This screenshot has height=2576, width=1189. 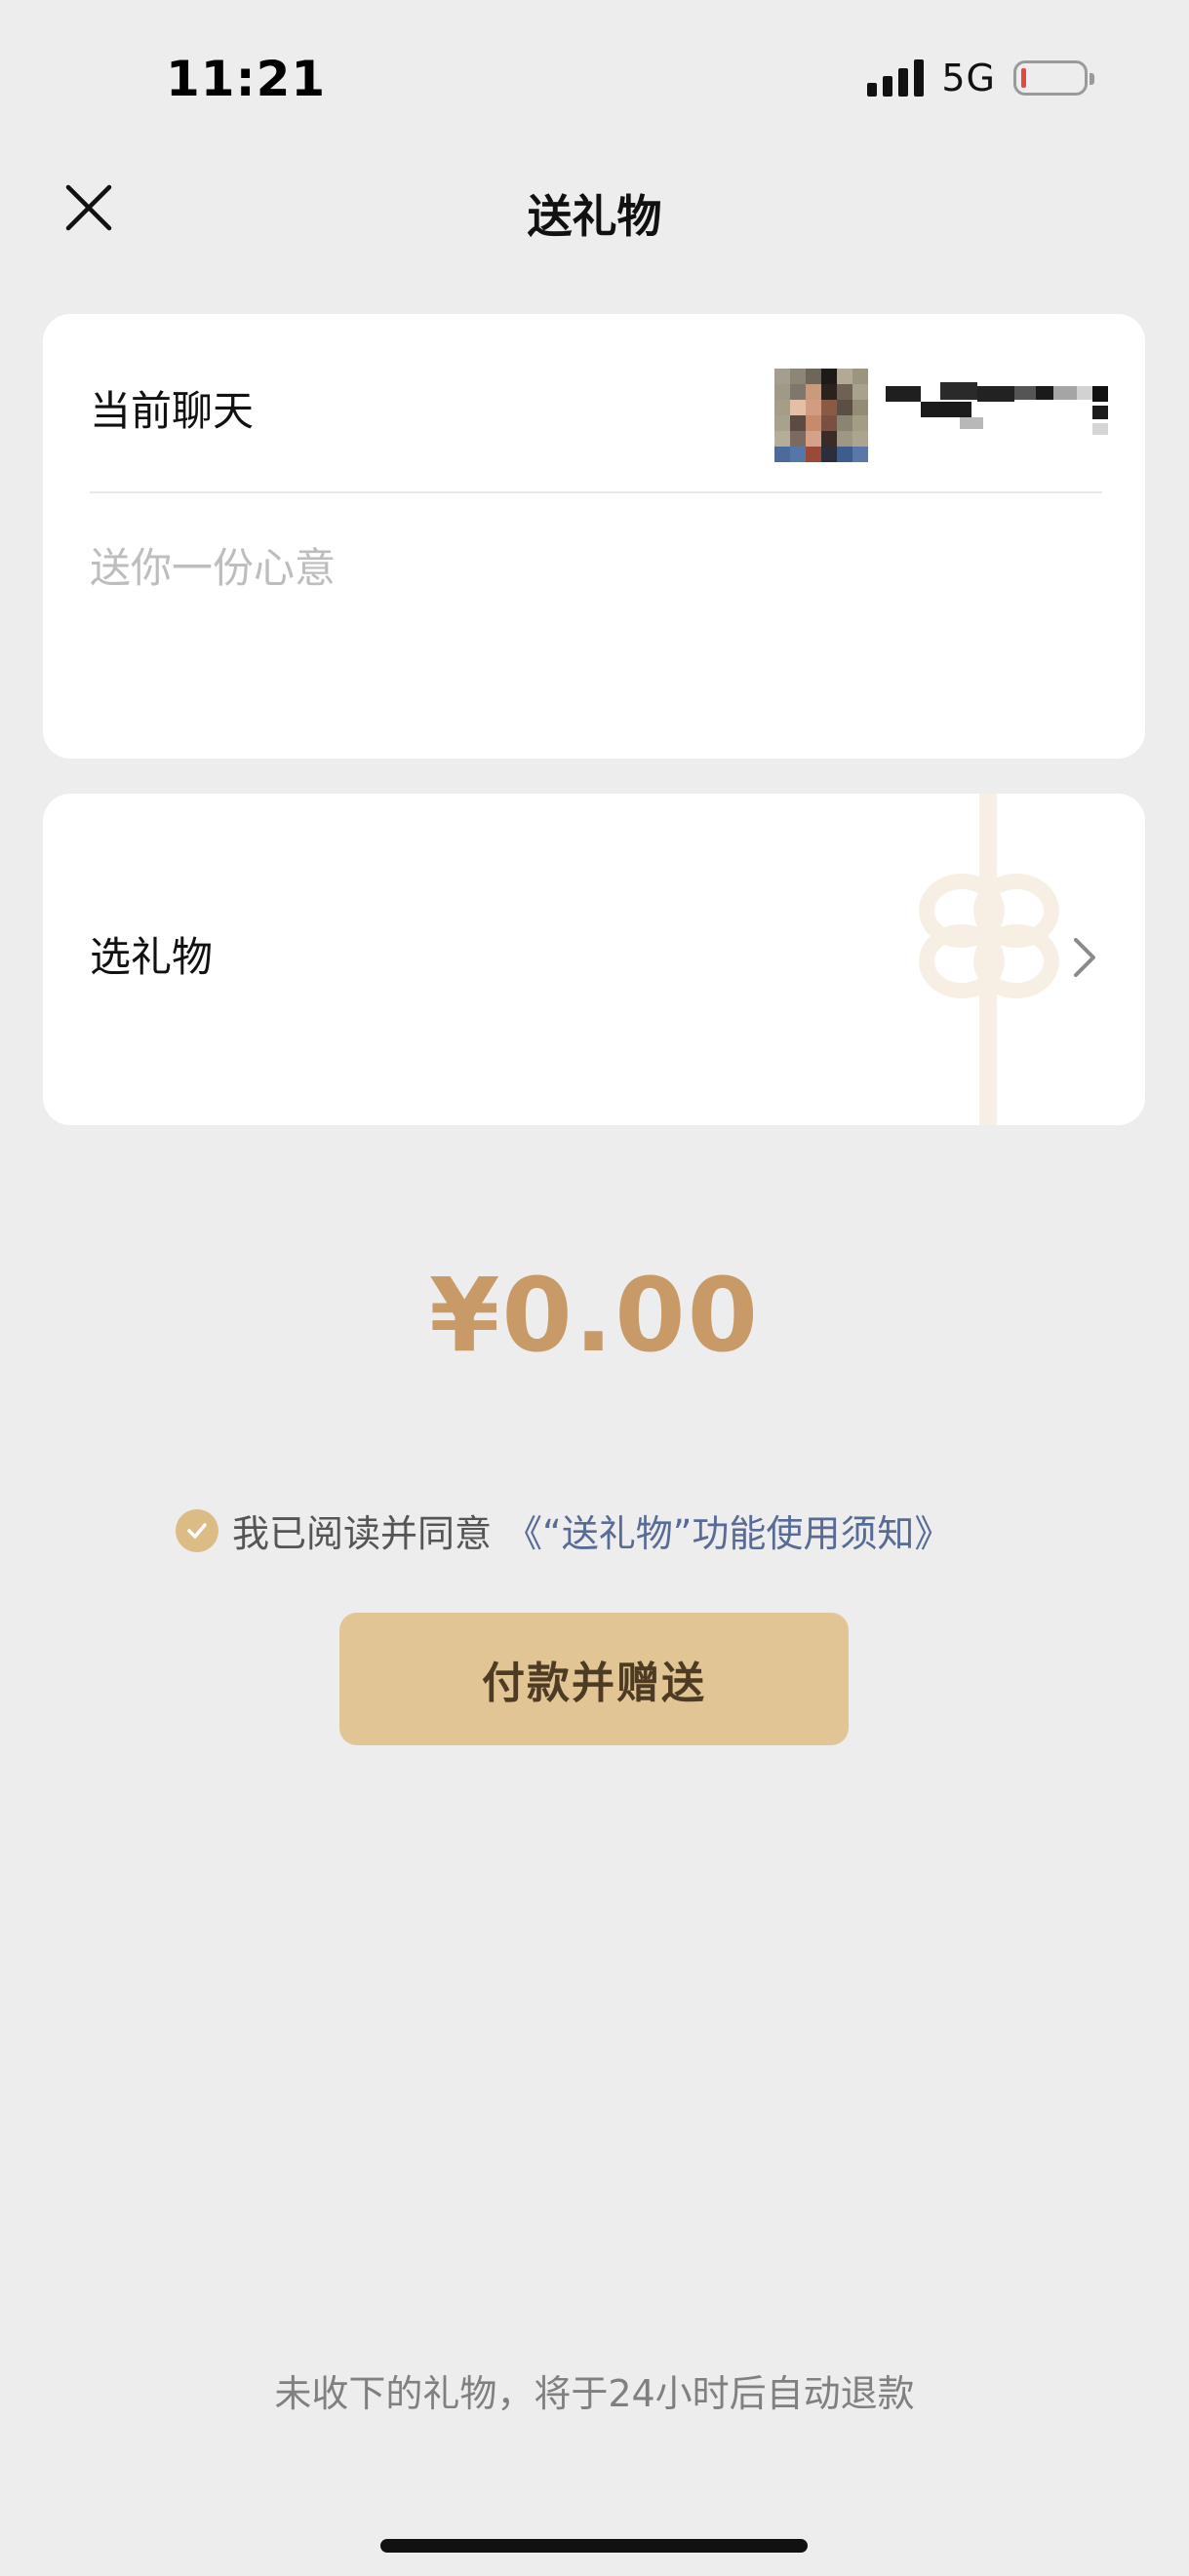 What do you see at coordinates (594, 2393) in the screenshot?
I see `refund-note: 未收下的礼物，将于24小时后自动退款` at bounding box center [594, 2393].